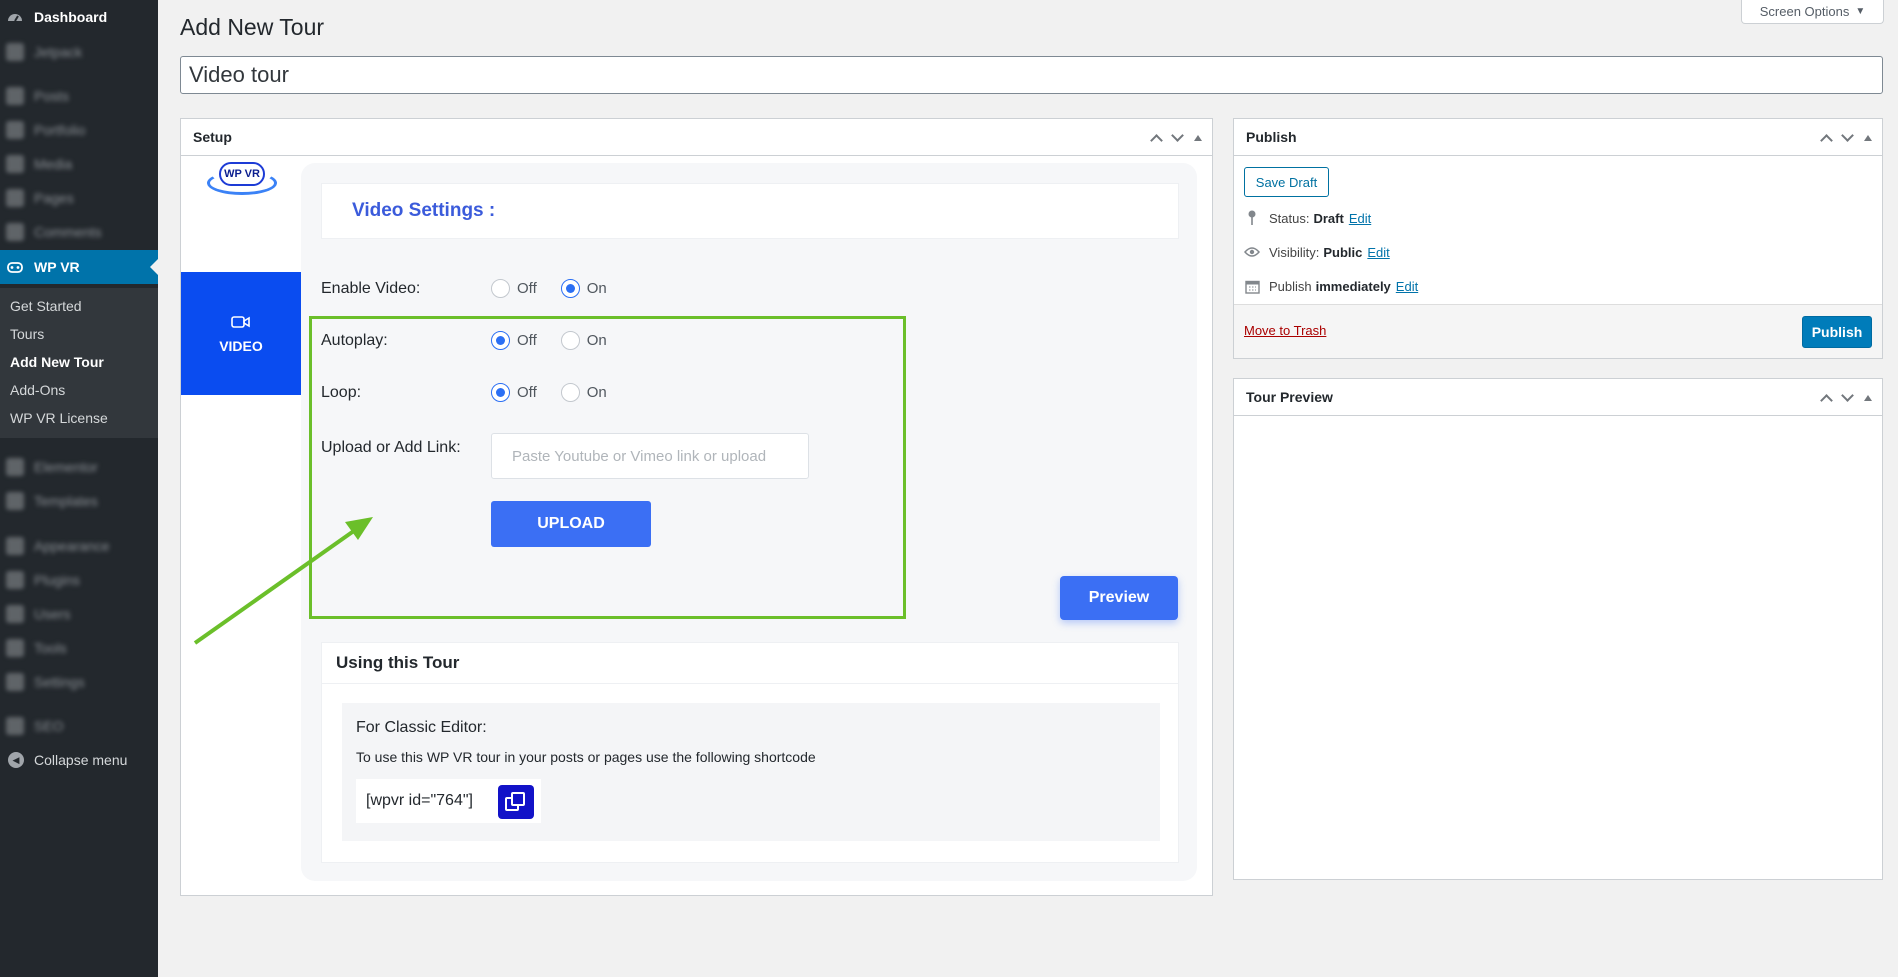 The image size is (1898, 977). What do you see at coordinates (1378, 252) in the screenshot?
I see `edit-visibility-link: Edit` at bounding box center [1378, 252].